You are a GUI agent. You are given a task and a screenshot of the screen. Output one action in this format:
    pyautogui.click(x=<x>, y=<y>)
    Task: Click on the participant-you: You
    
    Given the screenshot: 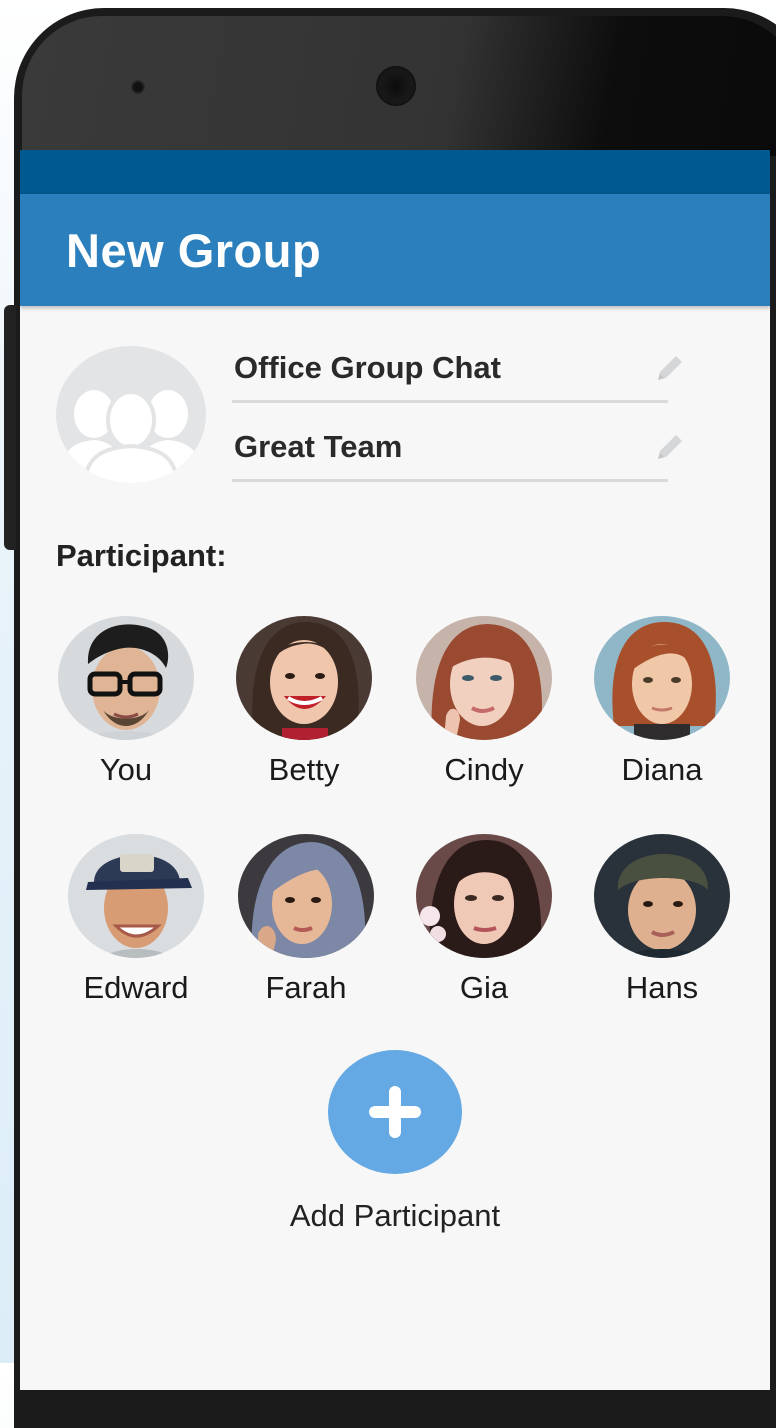 What is the action you would take?
    pyautogui.click(x=126, y=702)
    